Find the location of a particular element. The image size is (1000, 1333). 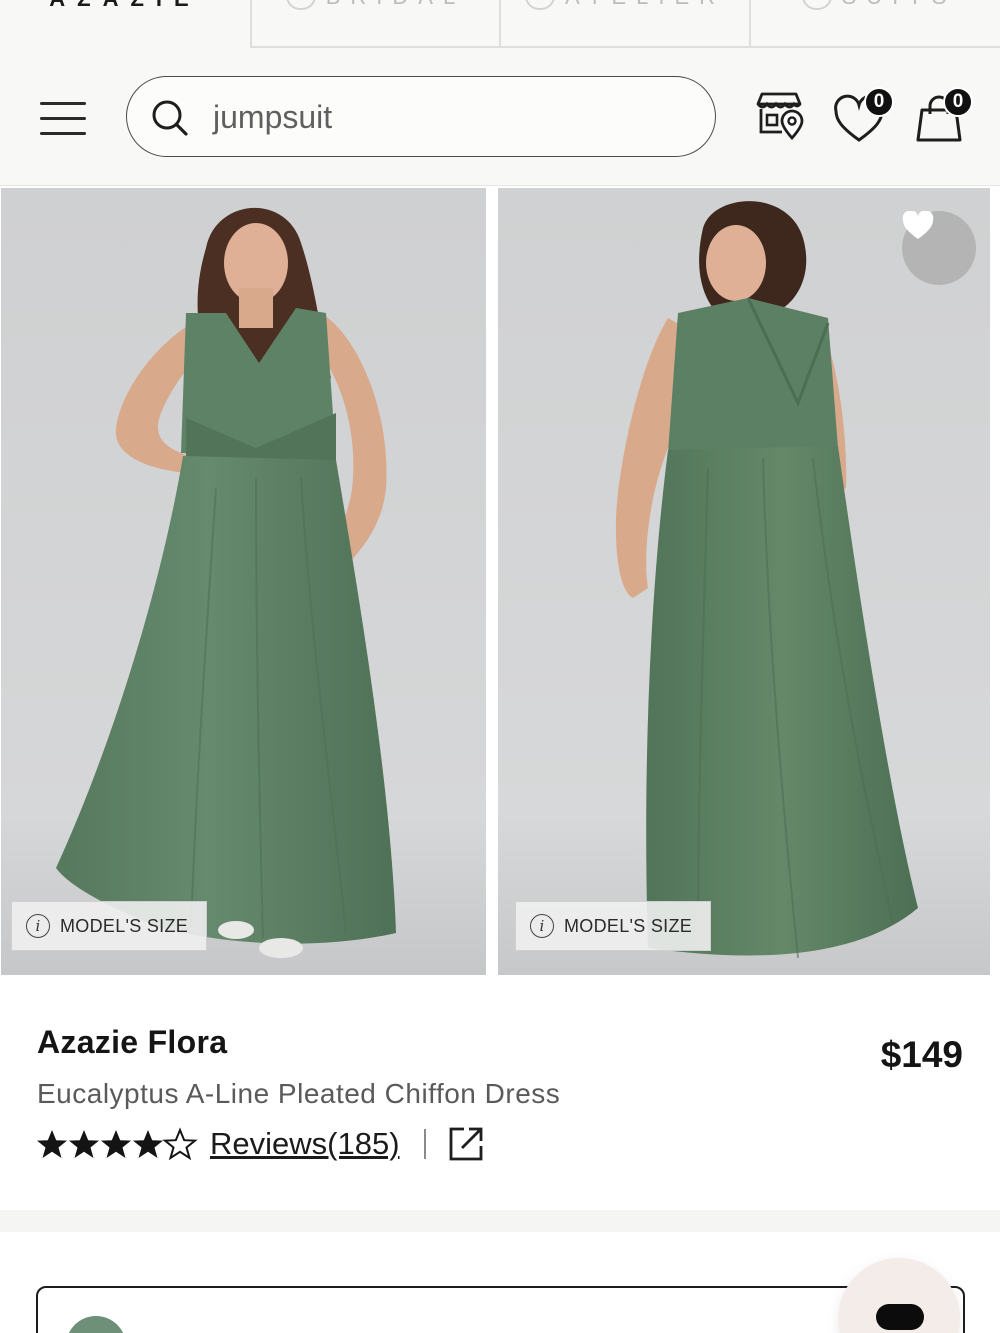

model-size-button: i MODEL'S SIZE is located at coordinates (109, 926).